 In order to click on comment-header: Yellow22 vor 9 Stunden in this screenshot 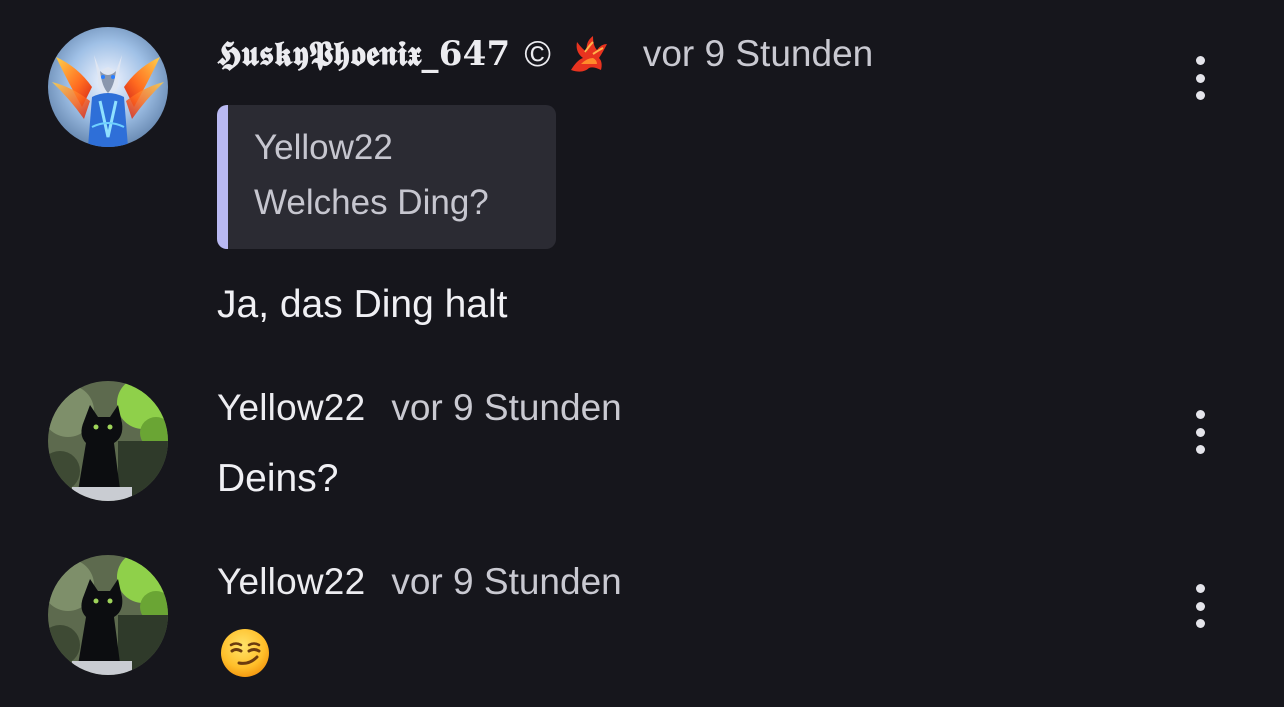, I will do `click(419, 582)`.